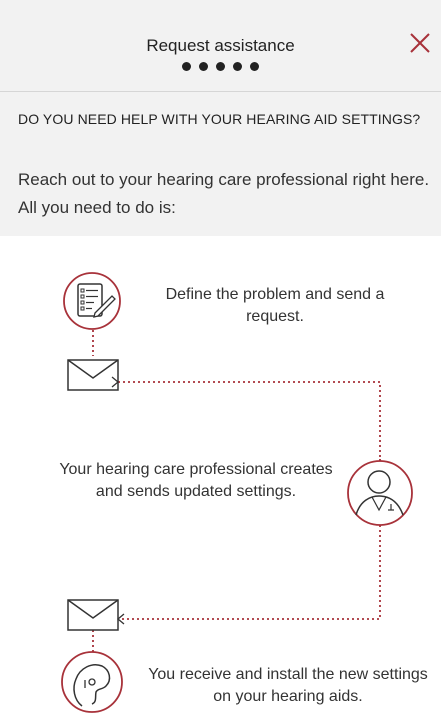  I want to click on header-divider, so click(220, 91).